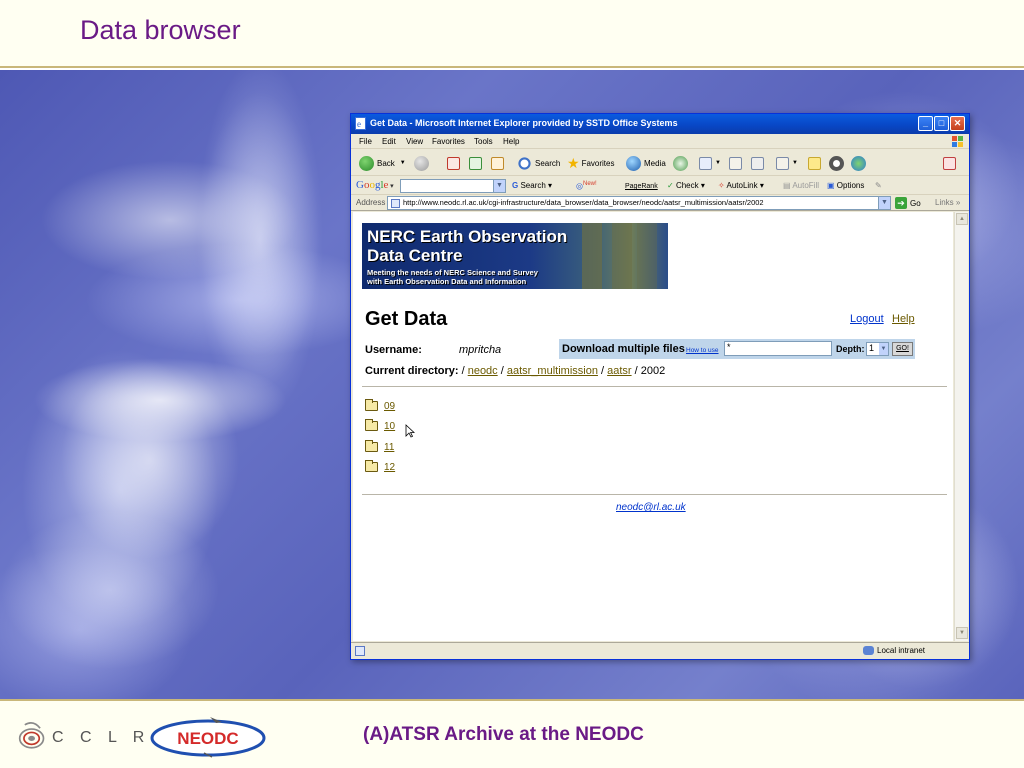  I want to click on depth-value: 1, so click(872, 348).